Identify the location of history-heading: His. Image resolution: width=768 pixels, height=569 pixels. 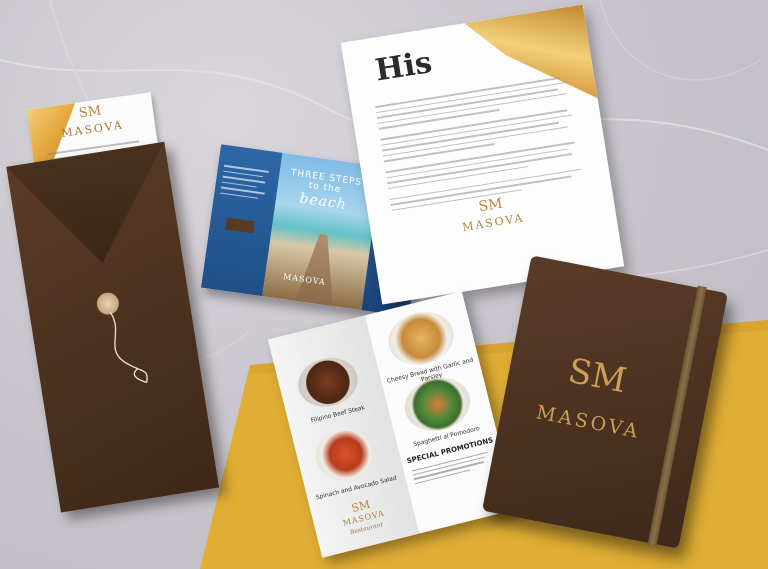
(403, 67).